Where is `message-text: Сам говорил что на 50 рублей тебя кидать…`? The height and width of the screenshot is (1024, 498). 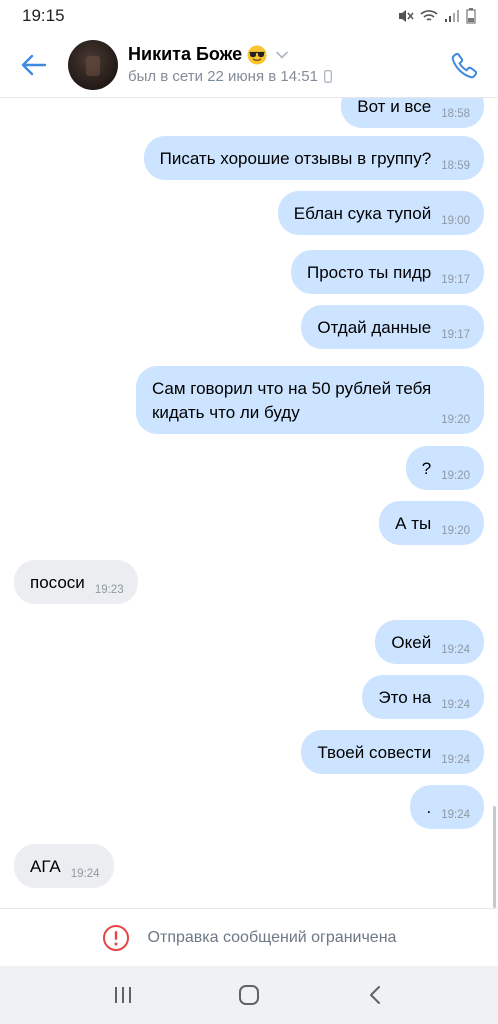
message-text: Сам говорил что на 50 рублей тебя кидать… is located at coordinates (291, 400).